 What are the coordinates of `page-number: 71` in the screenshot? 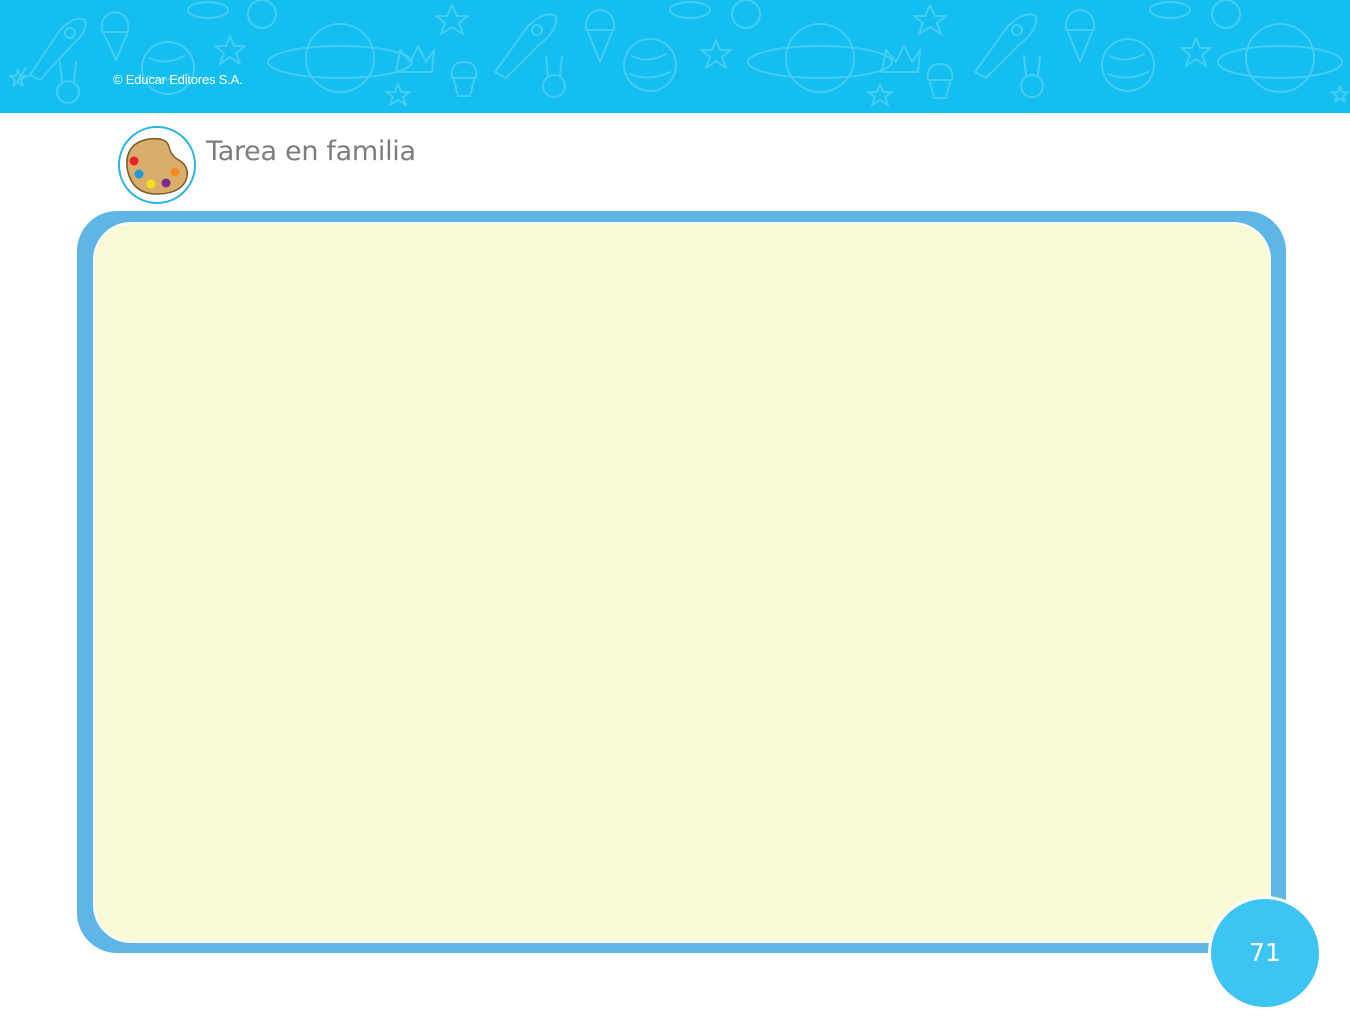 It's located at (1265, 952).